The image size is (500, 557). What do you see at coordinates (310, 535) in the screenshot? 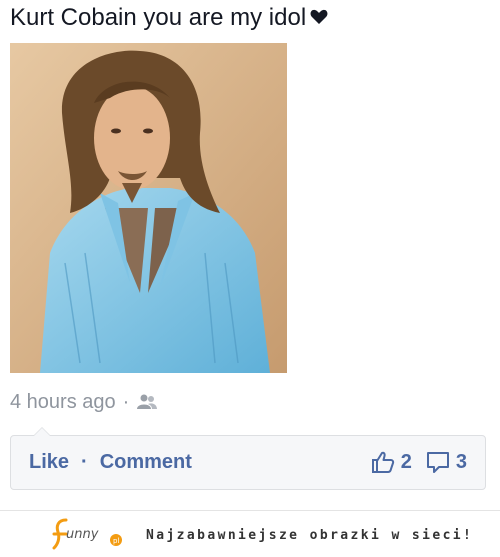
I see `footer-tagline: Najzabawniejsze obrazki w sieci!` at bounding box center [310, 535].